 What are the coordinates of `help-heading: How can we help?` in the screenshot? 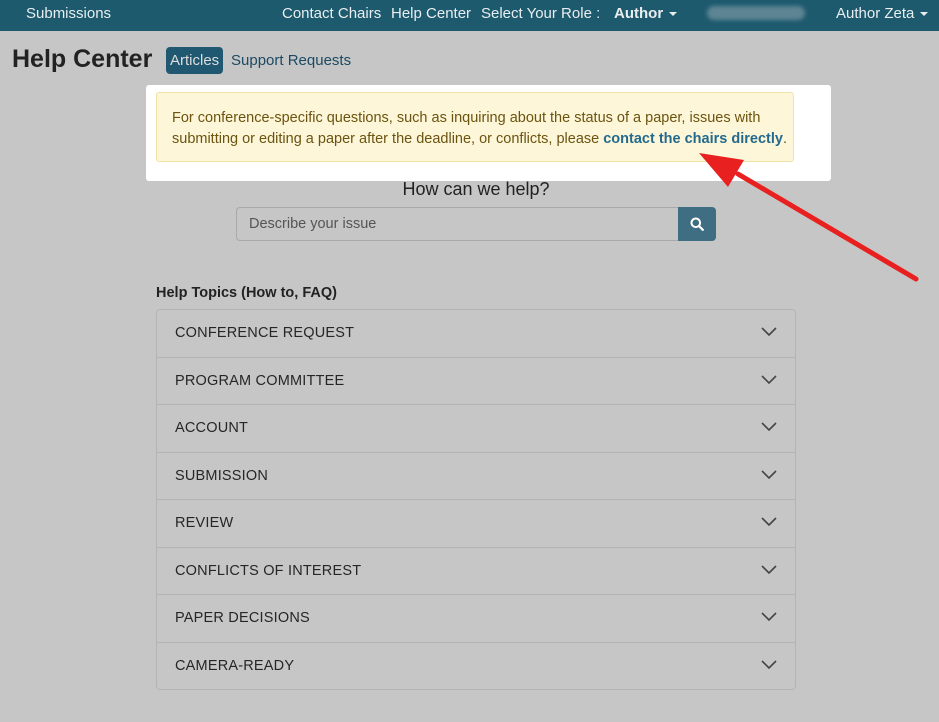 It's located at (476, 189).